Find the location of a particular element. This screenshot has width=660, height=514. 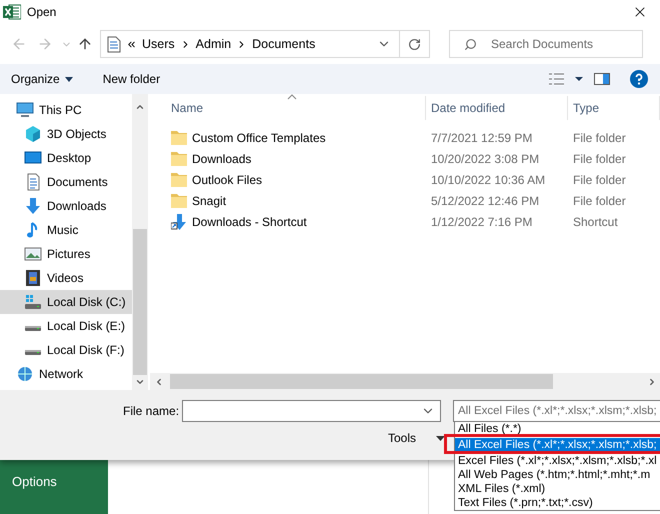

breadcrumb: Admin is located at coordinates (214, 44).